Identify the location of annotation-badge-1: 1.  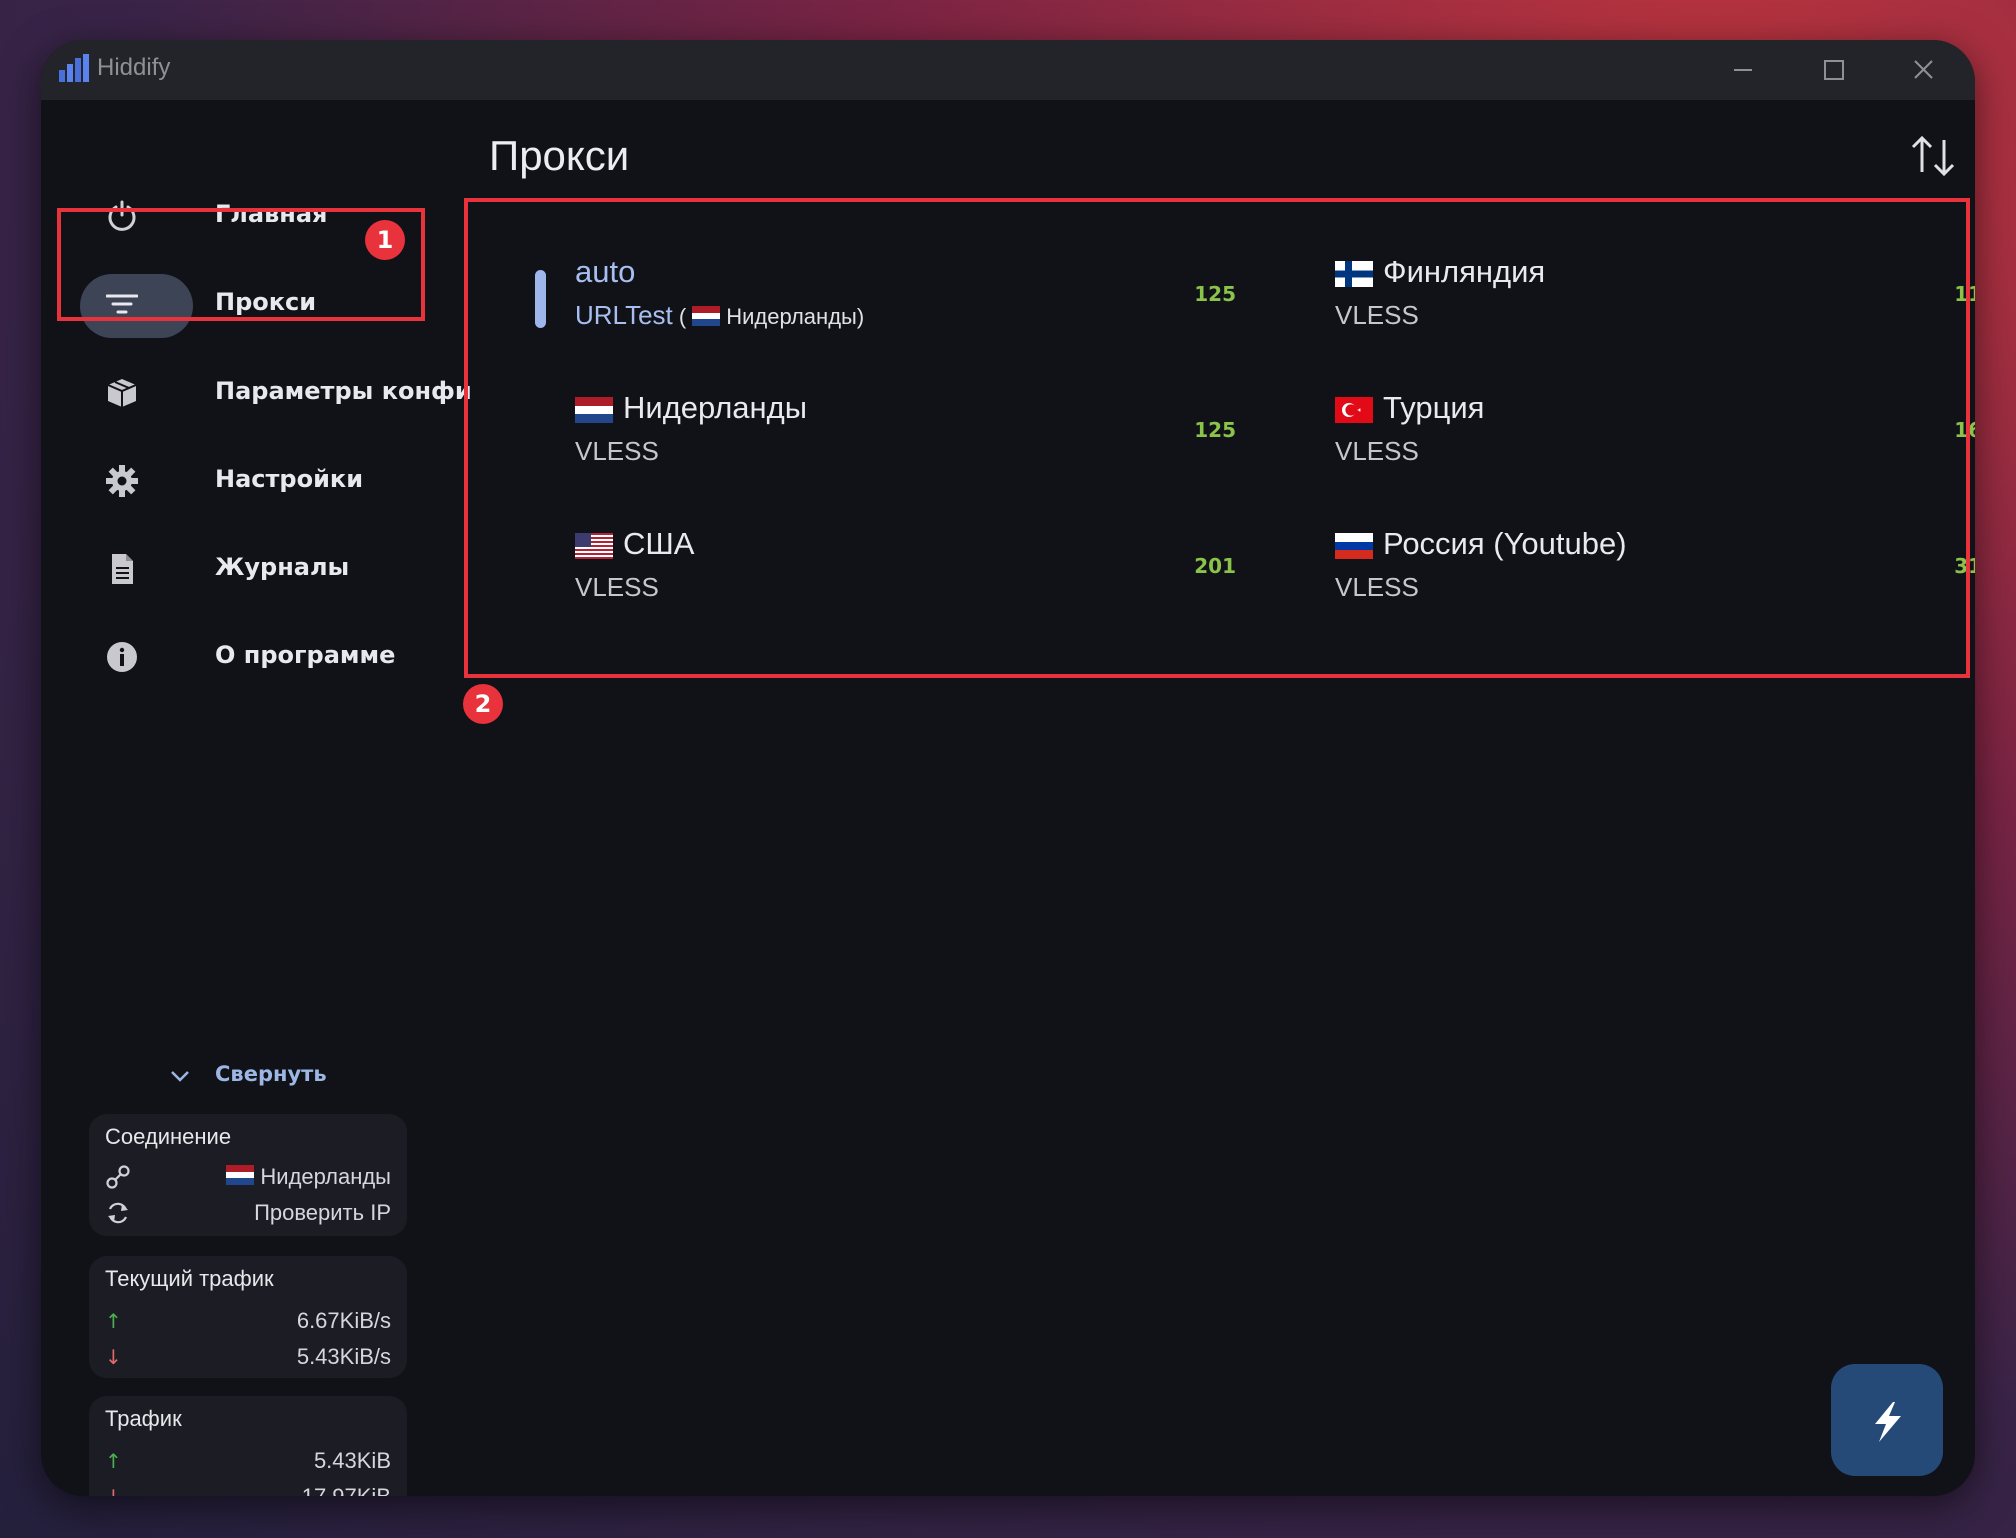
(385, 240).